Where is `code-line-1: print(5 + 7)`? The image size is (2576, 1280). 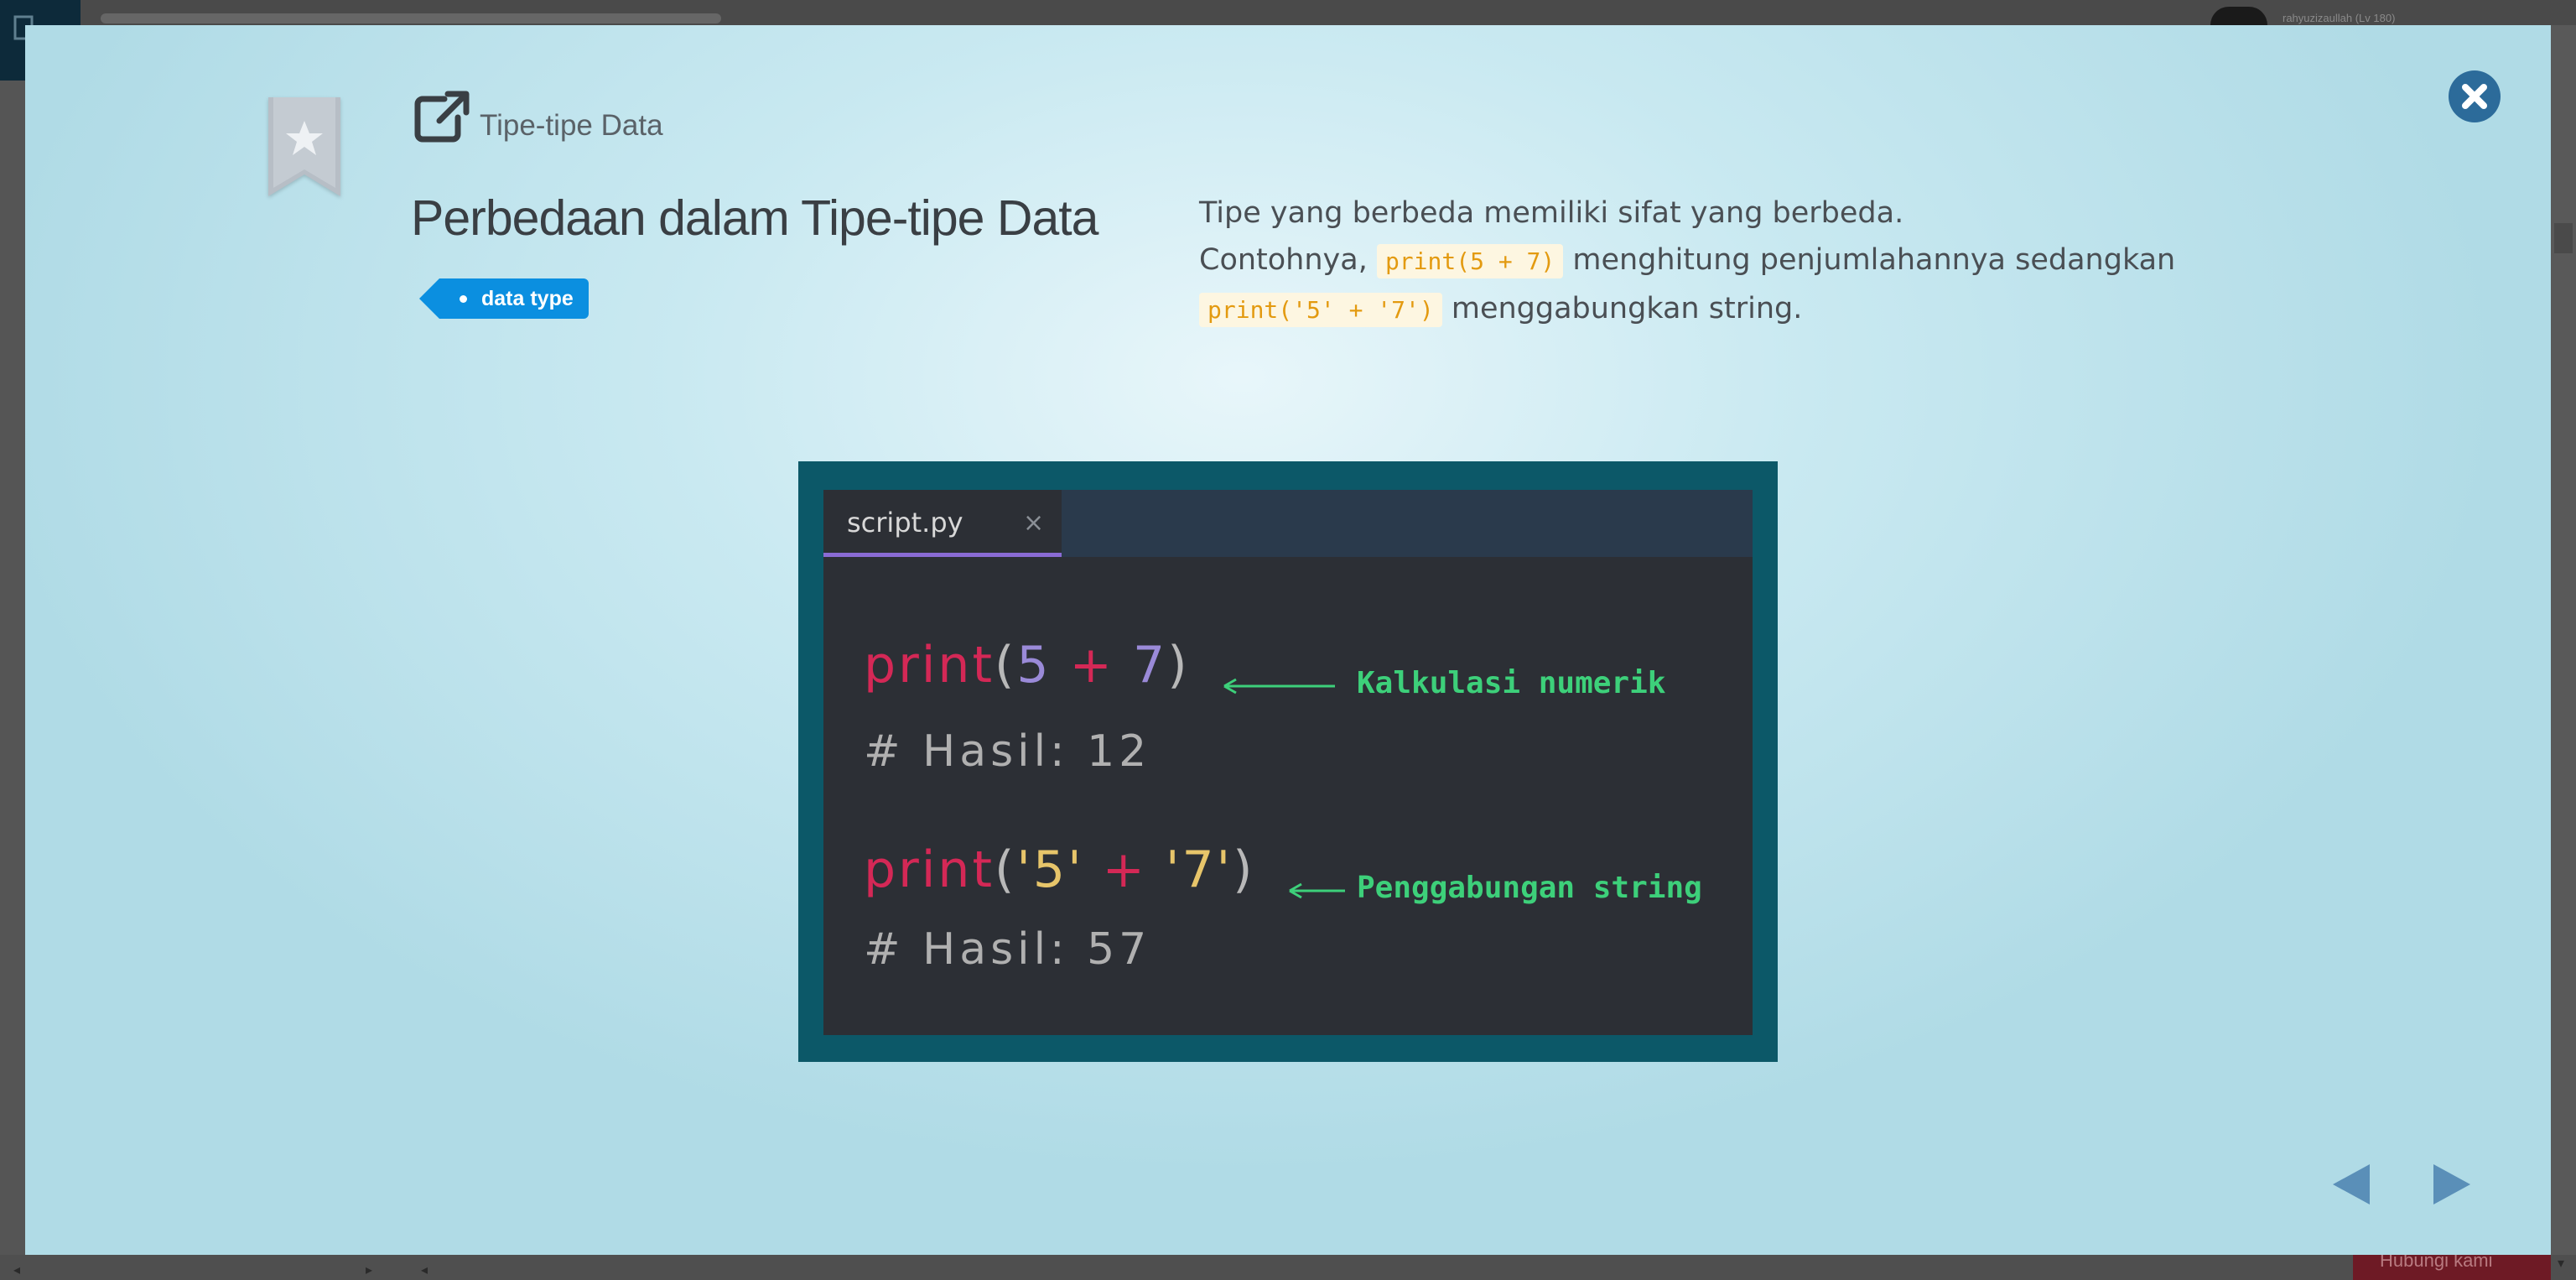
code-line-1: print(5 + 7) is located at coordinates (1027, 665).